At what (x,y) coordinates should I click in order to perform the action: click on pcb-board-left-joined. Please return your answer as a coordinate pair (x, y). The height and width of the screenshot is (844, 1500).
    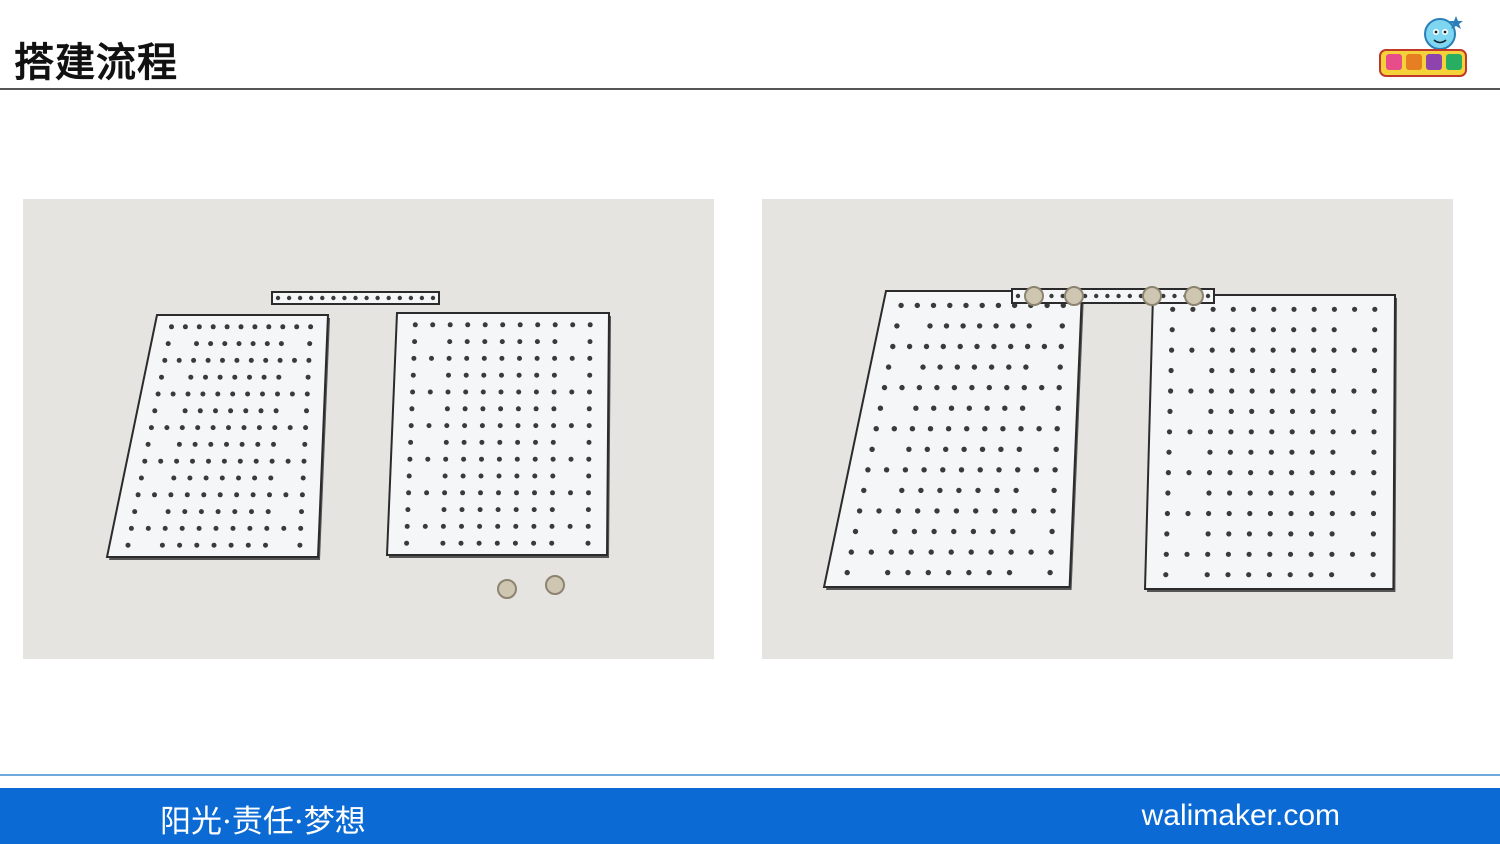
    Looking at the image, I should click on (953, 440).